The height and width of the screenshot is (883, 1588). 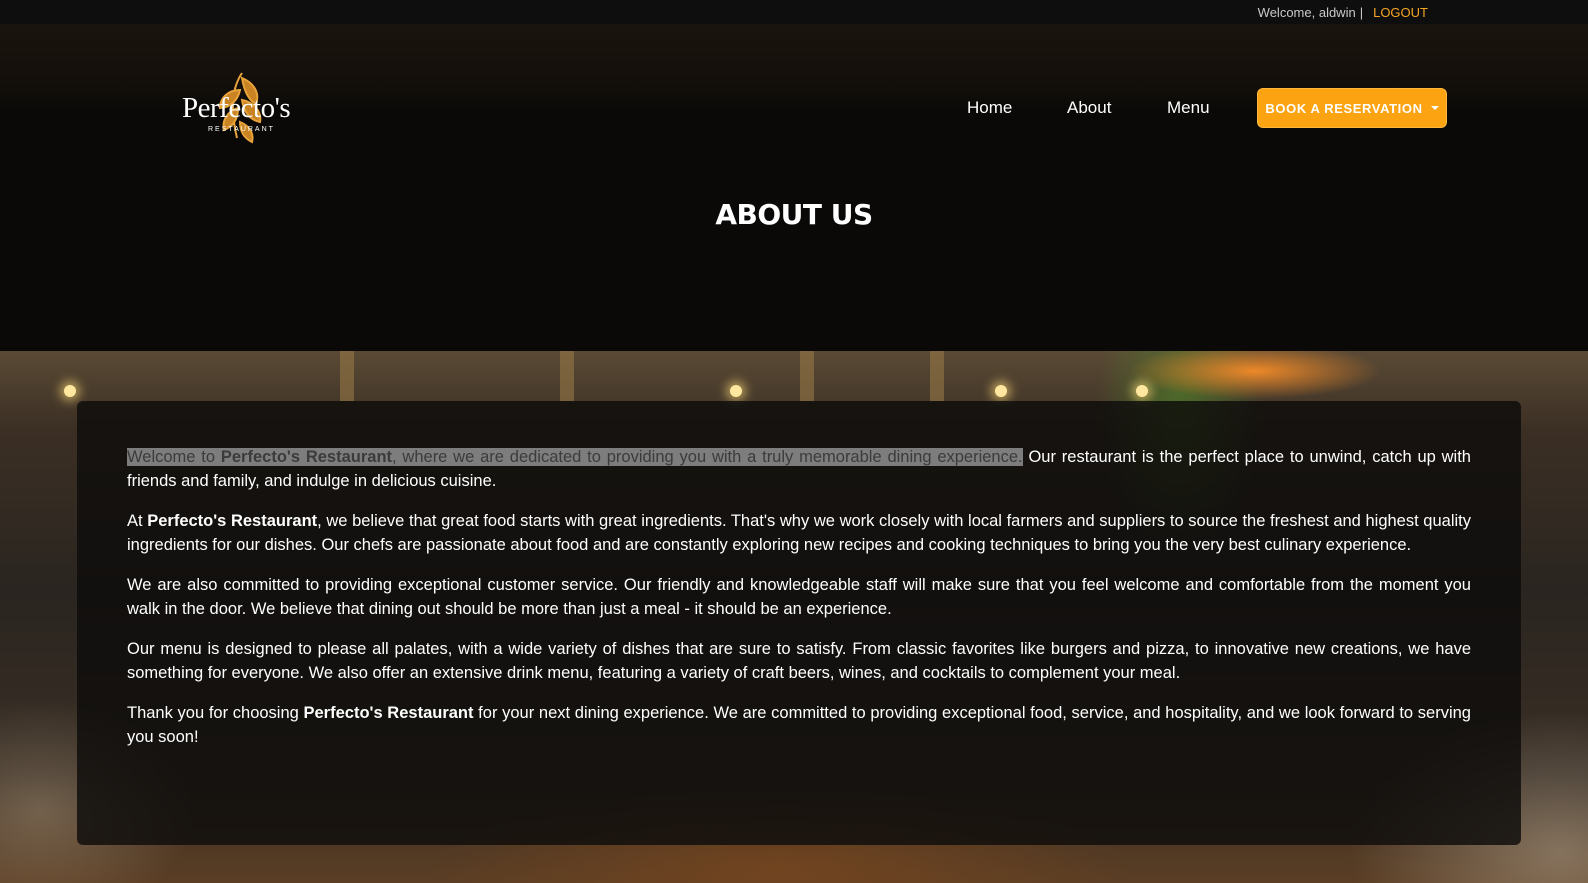 What do you see at coordinates (989, 108) in the screenshot?
I see `nav-item-home: Home` at bounding box center [989, 108].